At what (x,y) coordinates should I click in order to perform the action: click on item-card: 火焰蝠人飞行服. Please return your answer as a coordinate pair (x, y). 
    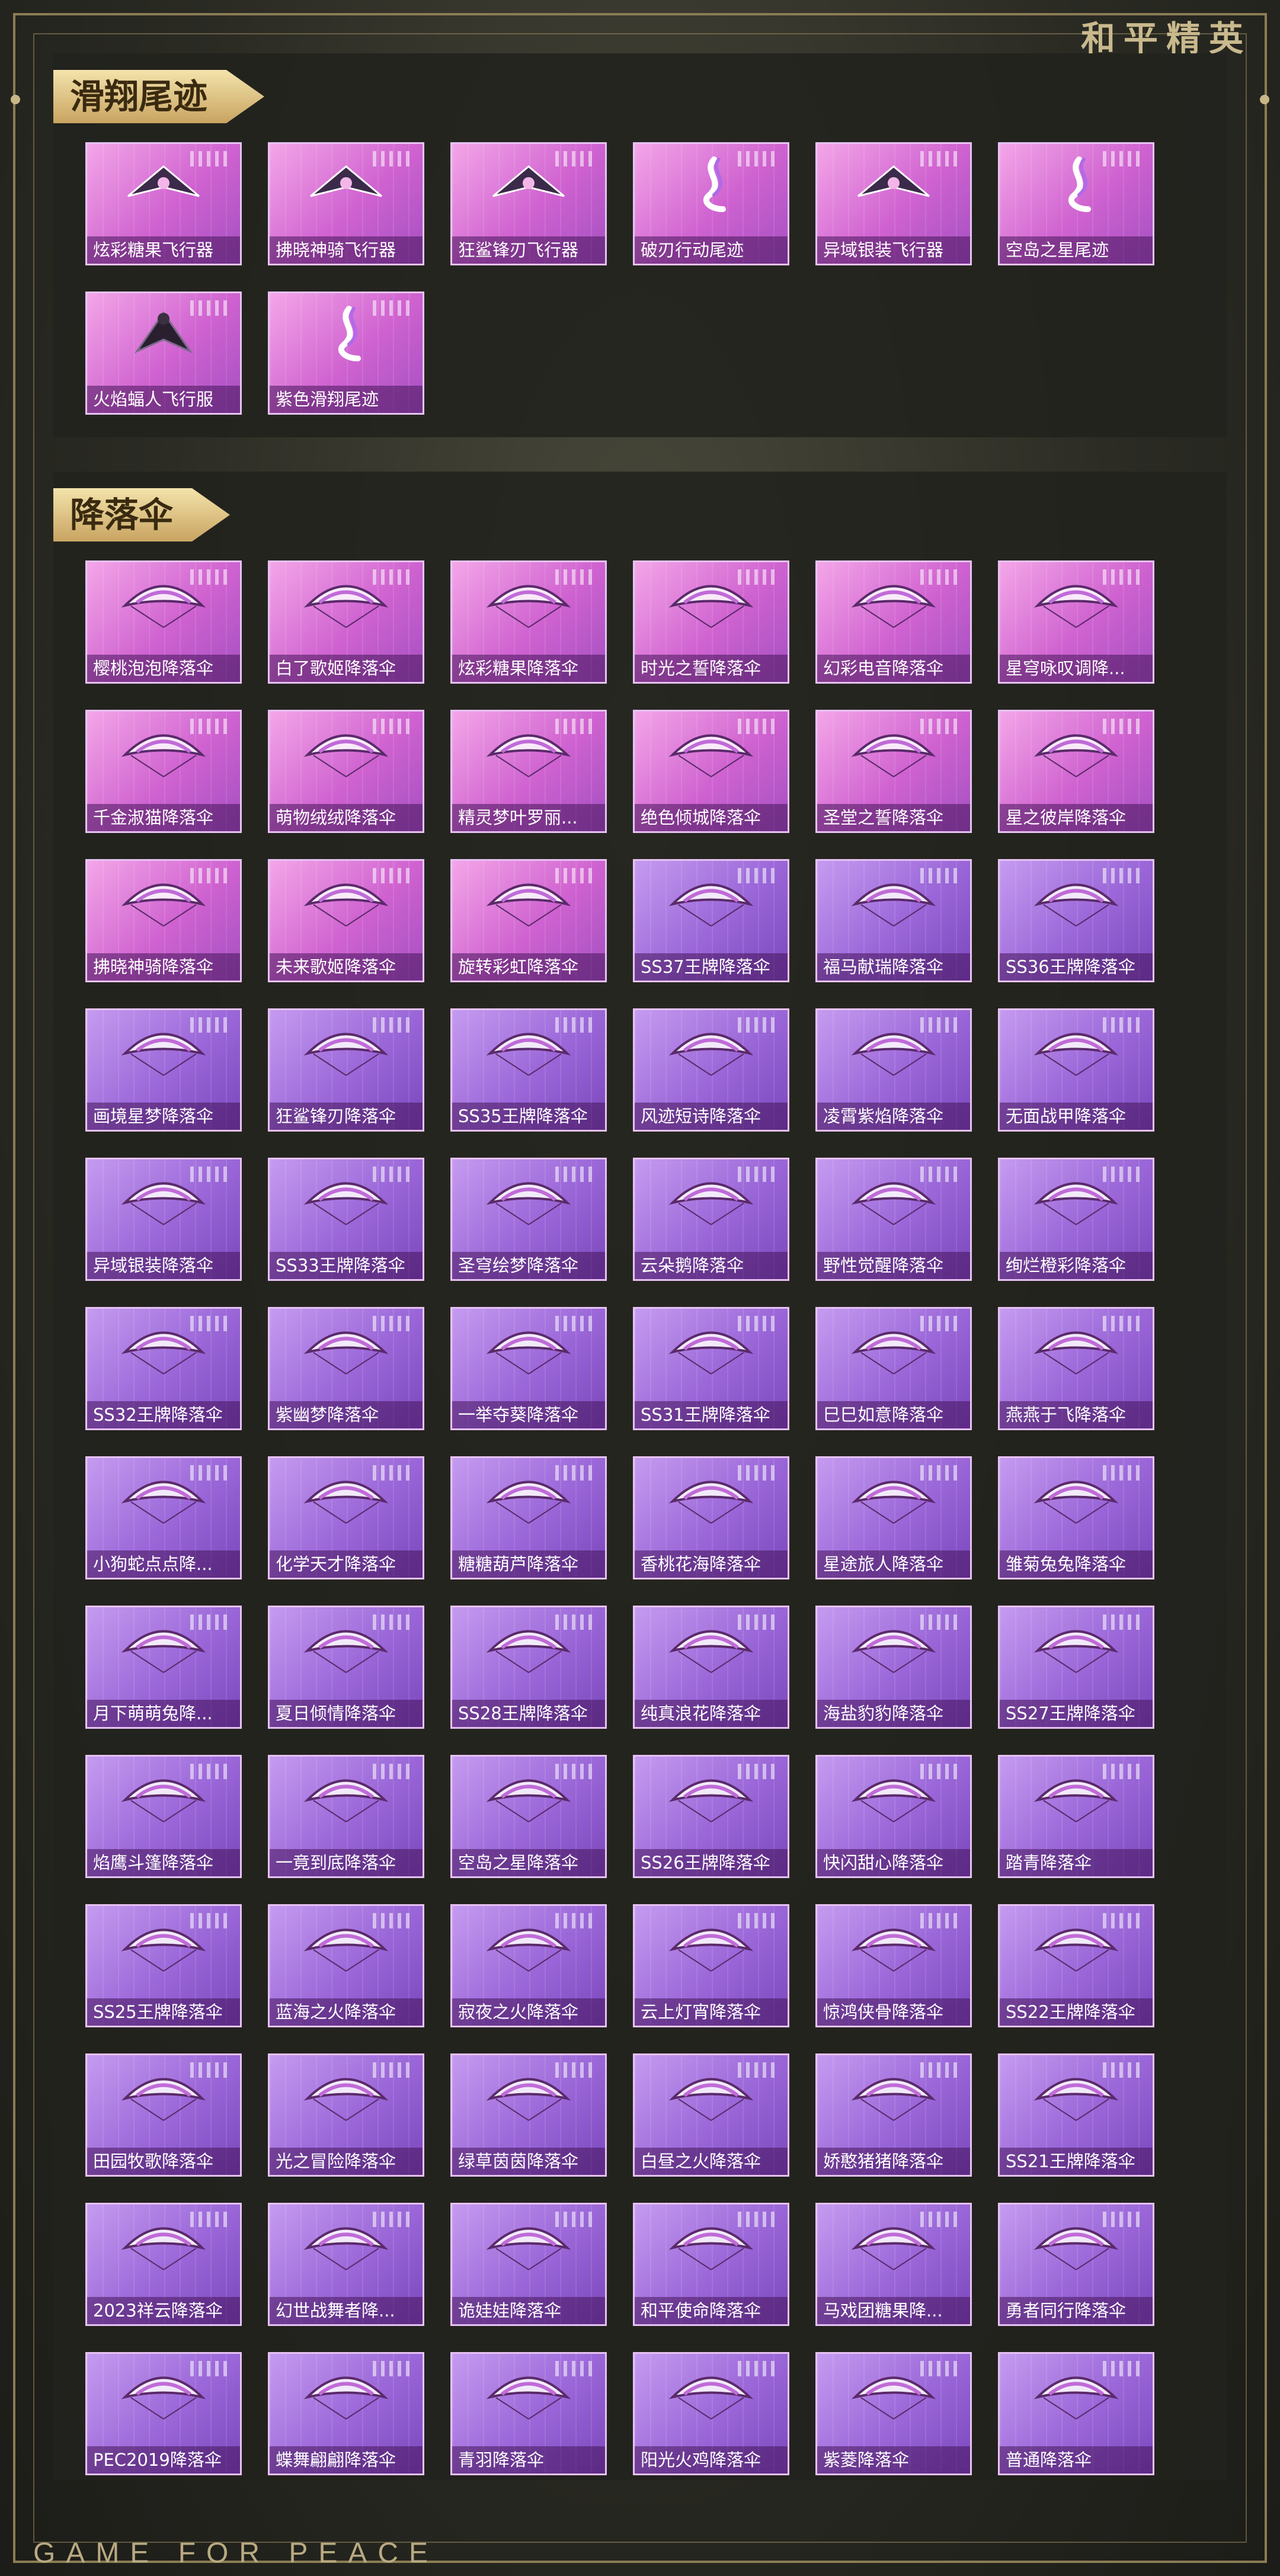
    Looking at the image, I should click on (163, 353).